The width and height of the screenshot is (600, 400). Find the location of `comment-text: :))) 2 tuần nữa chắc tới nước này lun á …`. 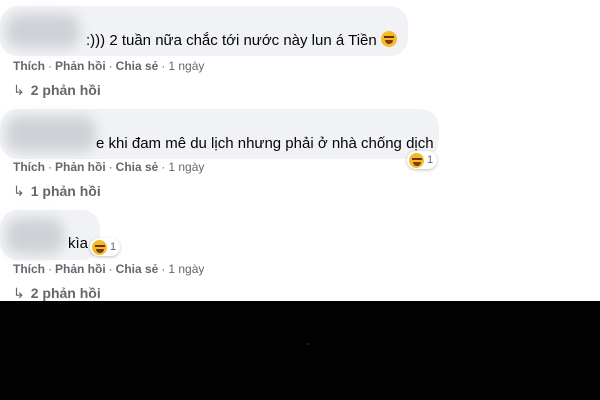

comment-text: :))) 2 tuần nữa chắc tới nước này lun á … is located at coordinates (241, 40).